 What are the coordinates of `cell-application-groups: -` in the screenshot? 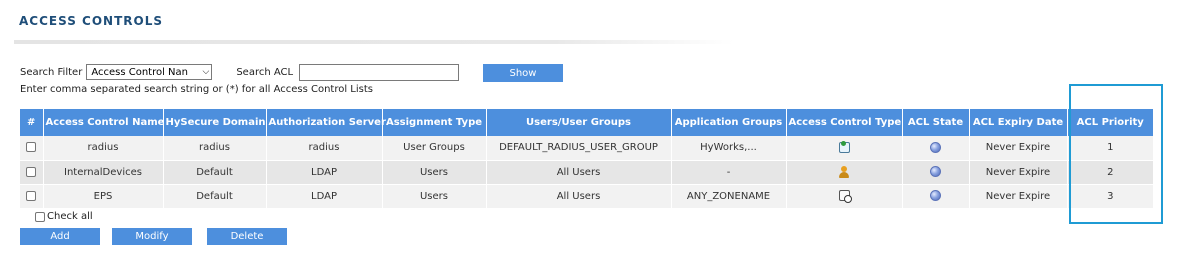 It's located at (729, 172).